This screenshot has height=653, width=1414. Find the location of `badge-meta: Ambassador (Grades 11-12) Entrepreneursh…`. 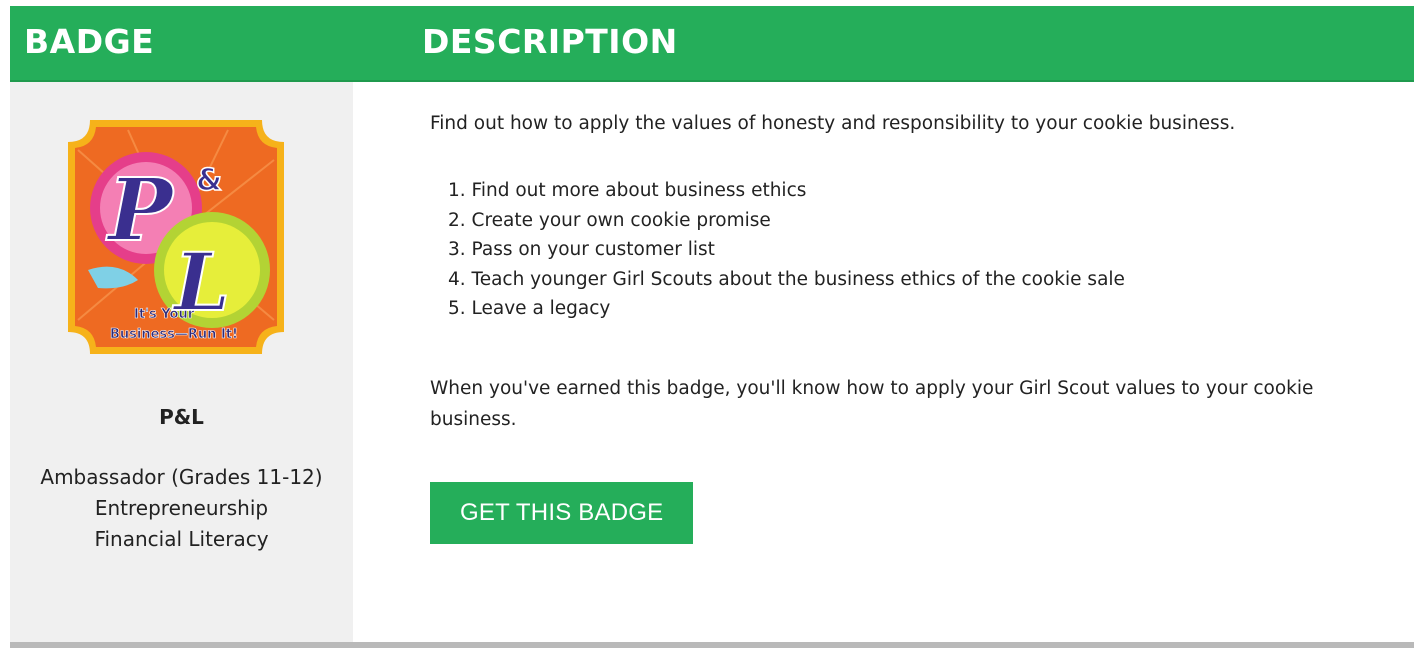

badge-meta: Ambassador (Grades 11-12) Entrepreneursh… is located at coordinates (181, 508).